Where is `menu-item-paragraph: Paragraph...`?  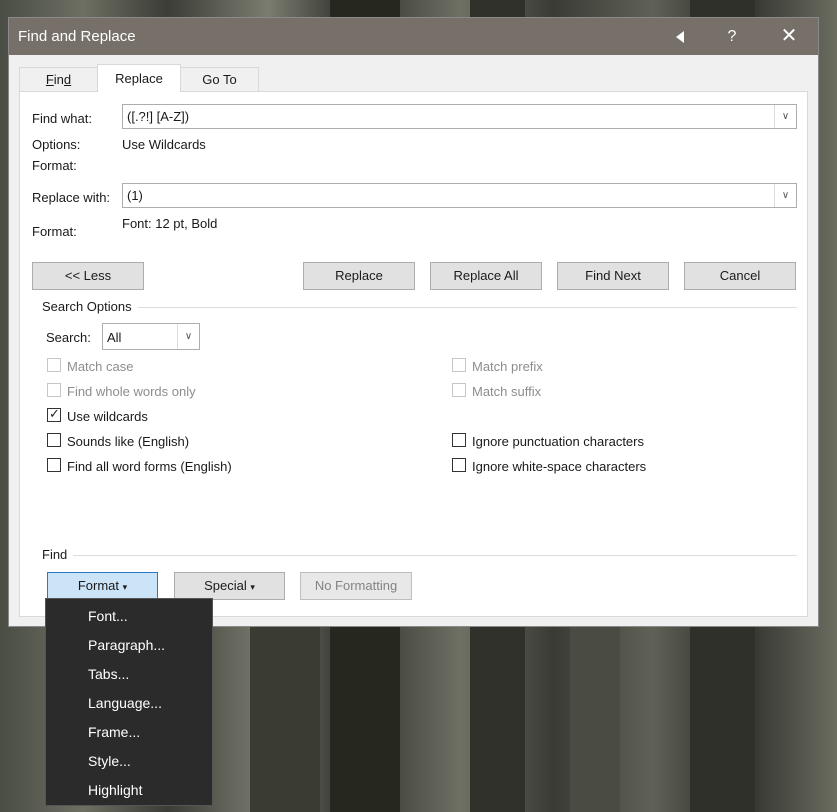 menu-item-paragraph: Paragraph... is located at coordinates (126, 645).